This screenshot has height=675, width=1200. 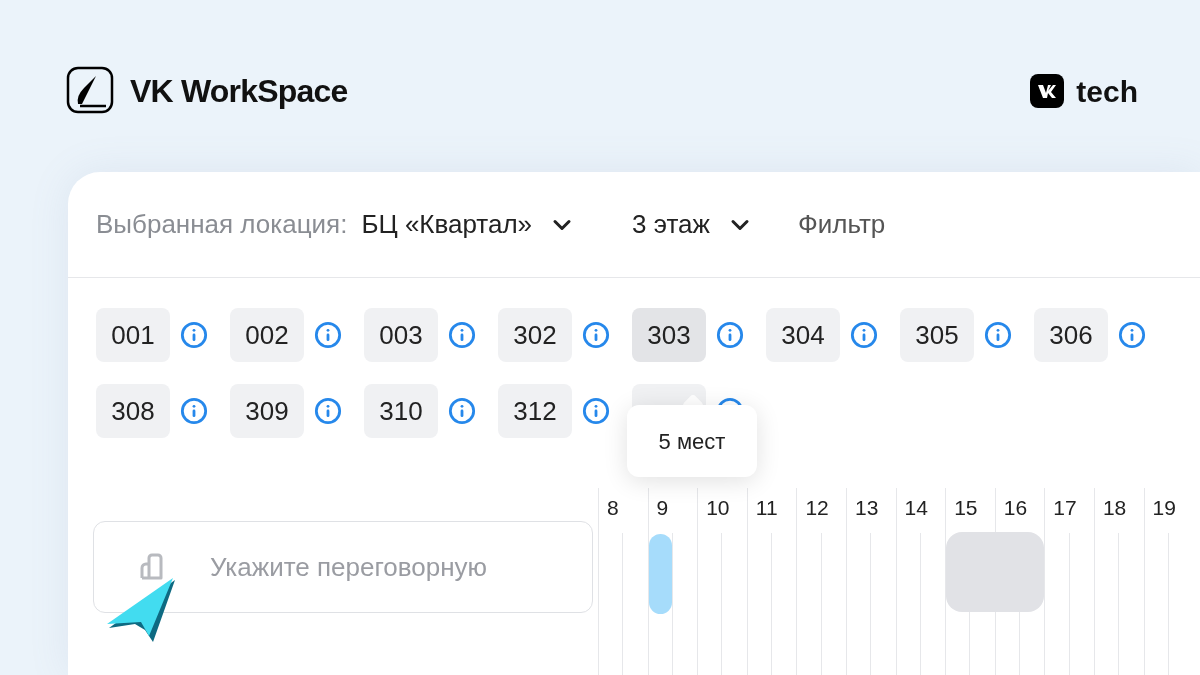 I want to click on hour-label: 11, so click(x=766, y=508).